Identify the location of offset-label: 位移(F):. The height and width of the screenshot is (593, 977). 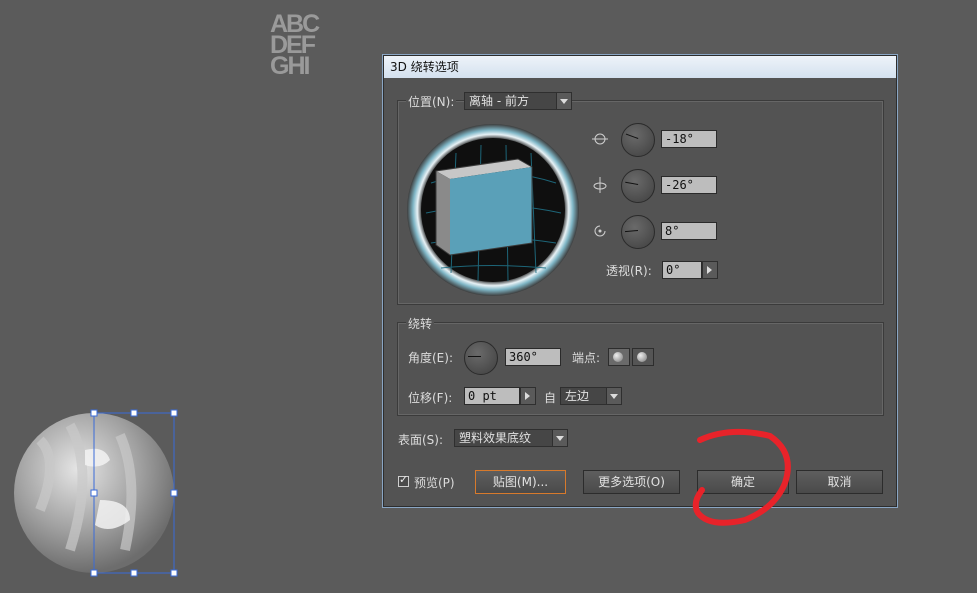
(430, 398).